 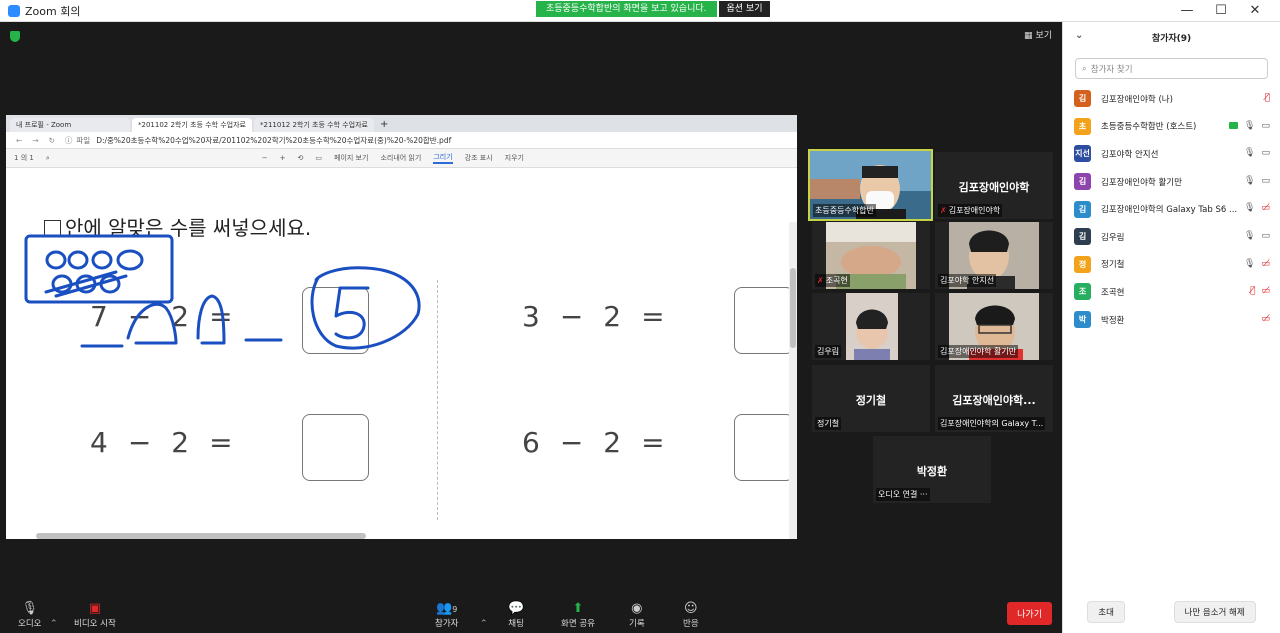 What do you see at coordinates (1171, 320) in the screenshot?
I see `participant-item: 박 박정환 ▭̸` at bounding box center [1171, 320].